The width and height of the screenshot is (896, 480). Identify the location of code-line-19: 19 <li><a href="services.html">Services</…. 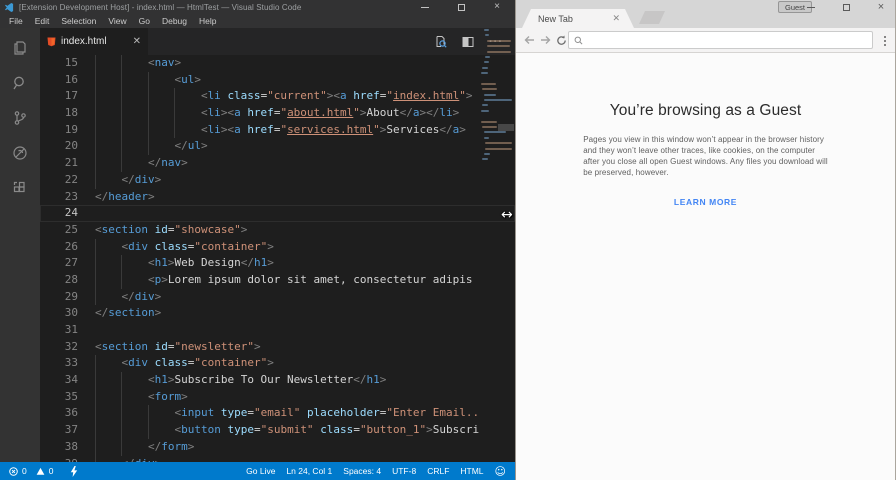
(277, 130).